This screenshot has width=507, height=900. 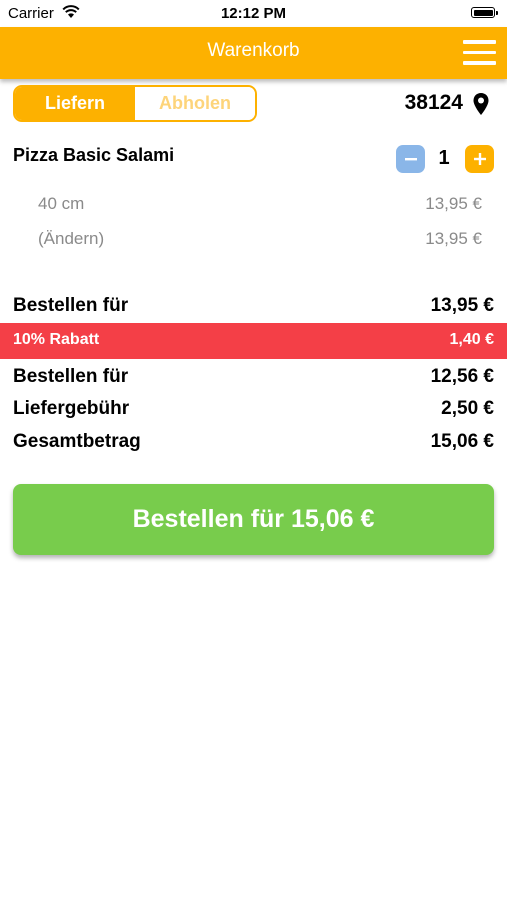 What do you see at coordinates (253, 341) in the screenshot?
I see `discount-row: 10% Rabatt 1,40 €` at bounding box center [253, 341].